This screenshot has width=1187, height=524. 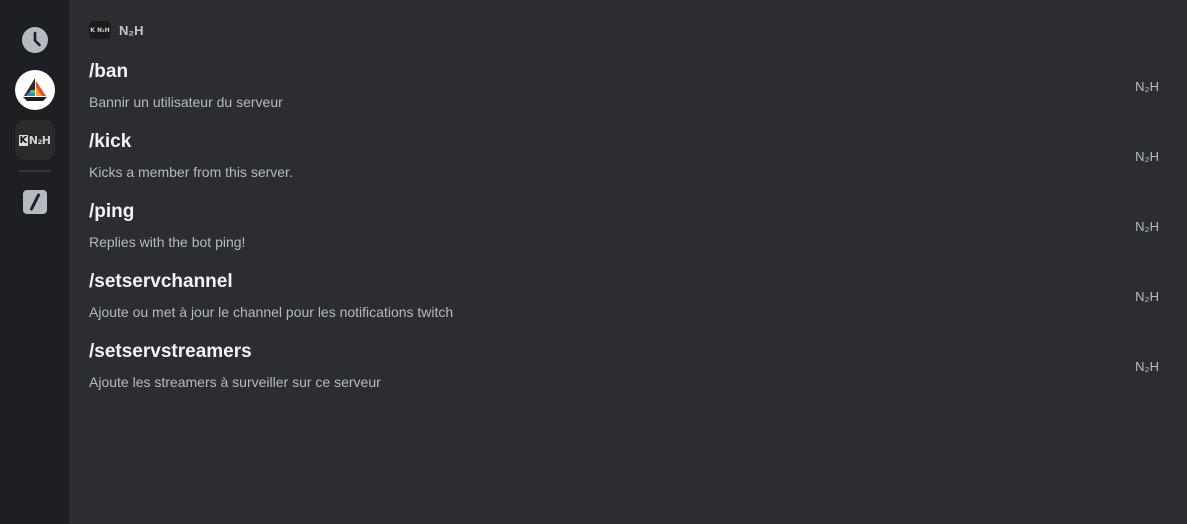 What do you see at coordinates (170, 351) in the screenshot?
I see `command-name: /setservstreamers` at bounding box center [170, 351].